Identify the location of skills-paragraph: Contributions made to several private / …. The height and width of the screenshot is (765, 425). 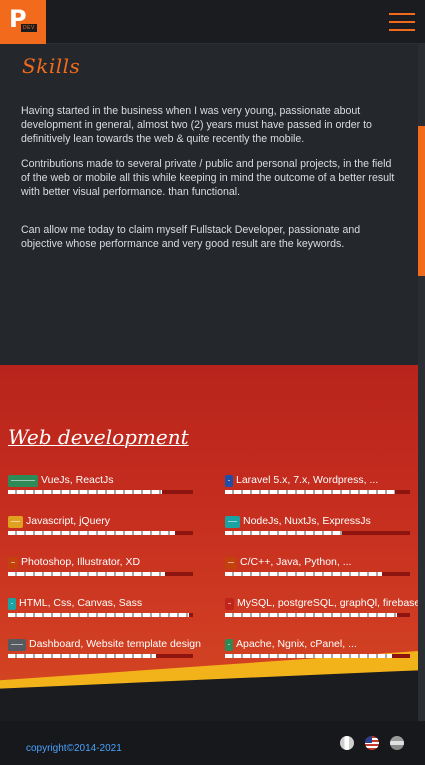
(208, 178).